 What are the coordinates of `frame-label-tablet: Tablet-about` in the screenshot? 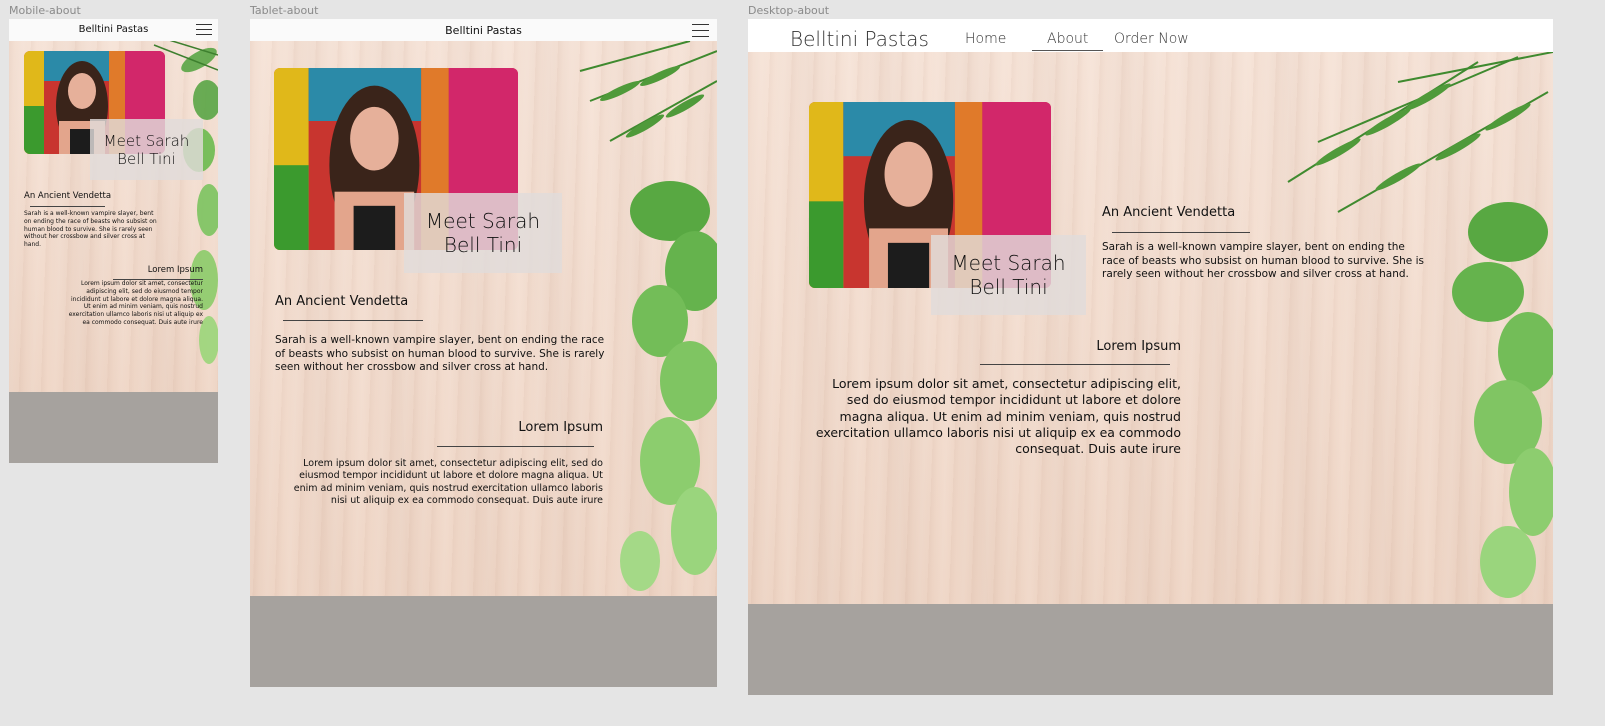 It's located at (284, 10).